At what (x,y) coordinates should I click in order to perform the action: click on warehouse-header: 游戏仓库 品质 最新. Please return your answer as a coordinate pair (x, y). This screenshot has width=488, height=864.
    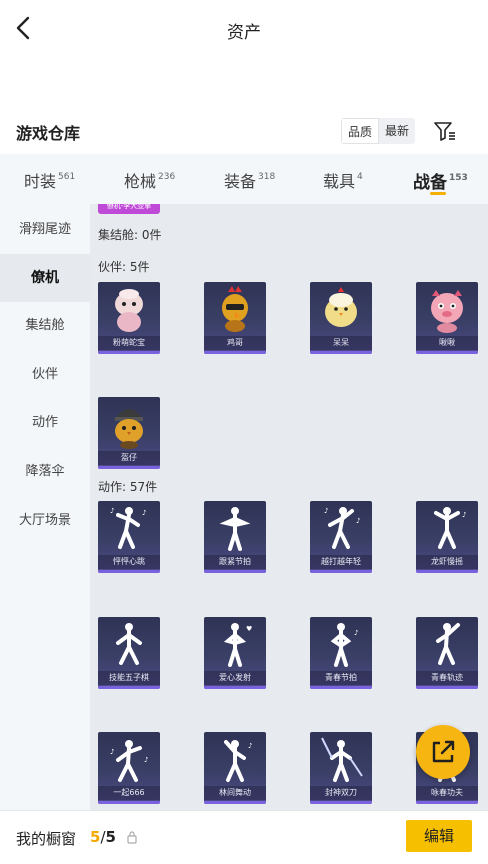
    Looking at the image, I should click on (244, 132).